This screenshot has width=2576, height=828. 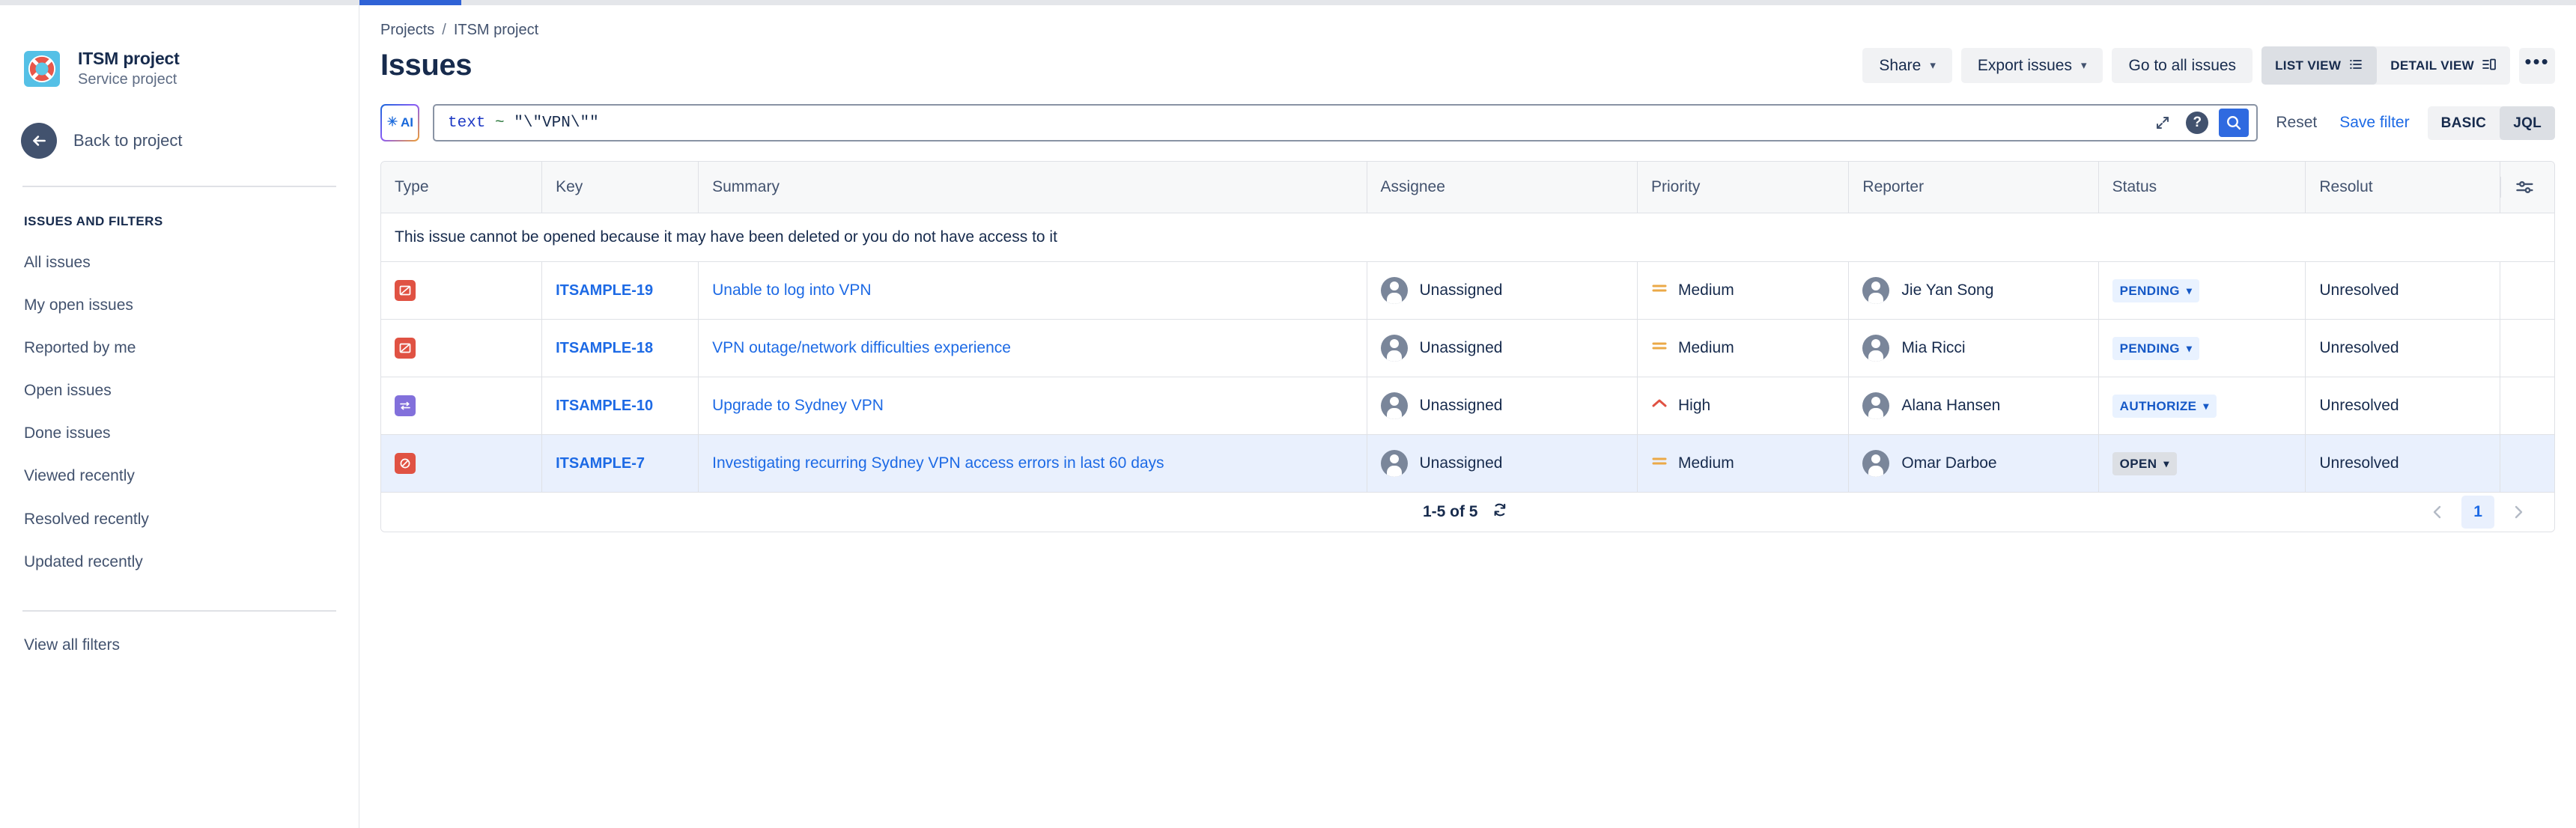 I want to click on sidebar-item-reported-by-me: Reported by me, so click(x=179, y=347).